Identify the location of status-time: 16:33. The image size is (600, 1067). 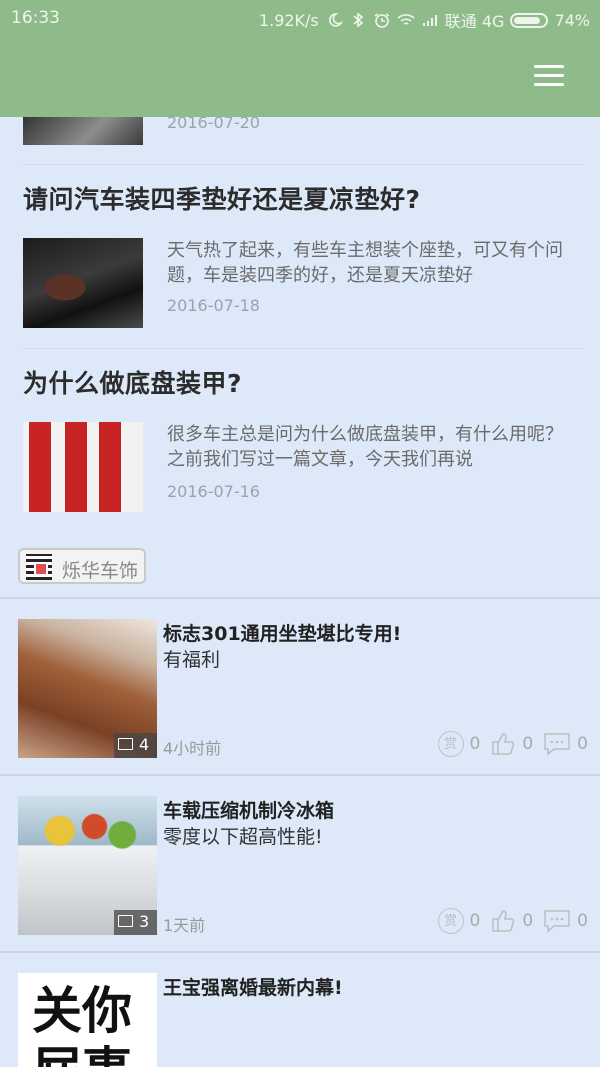
(35, 18).